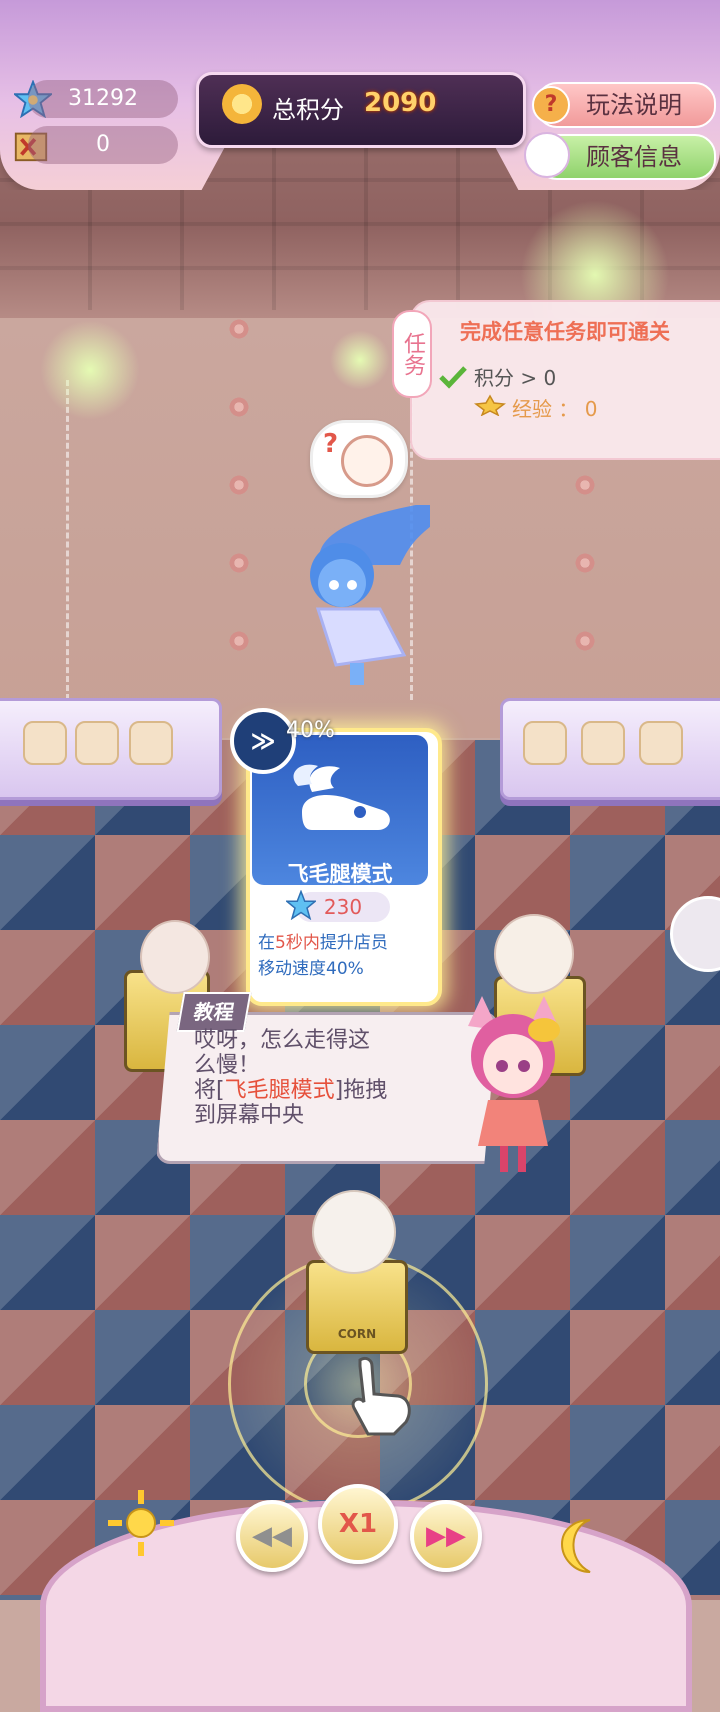 This screenshot has height=1712, width=720. Describe the element at coordinates (310, 730) in the screenshot. I see `skill-card-percent: 40%` at that location.